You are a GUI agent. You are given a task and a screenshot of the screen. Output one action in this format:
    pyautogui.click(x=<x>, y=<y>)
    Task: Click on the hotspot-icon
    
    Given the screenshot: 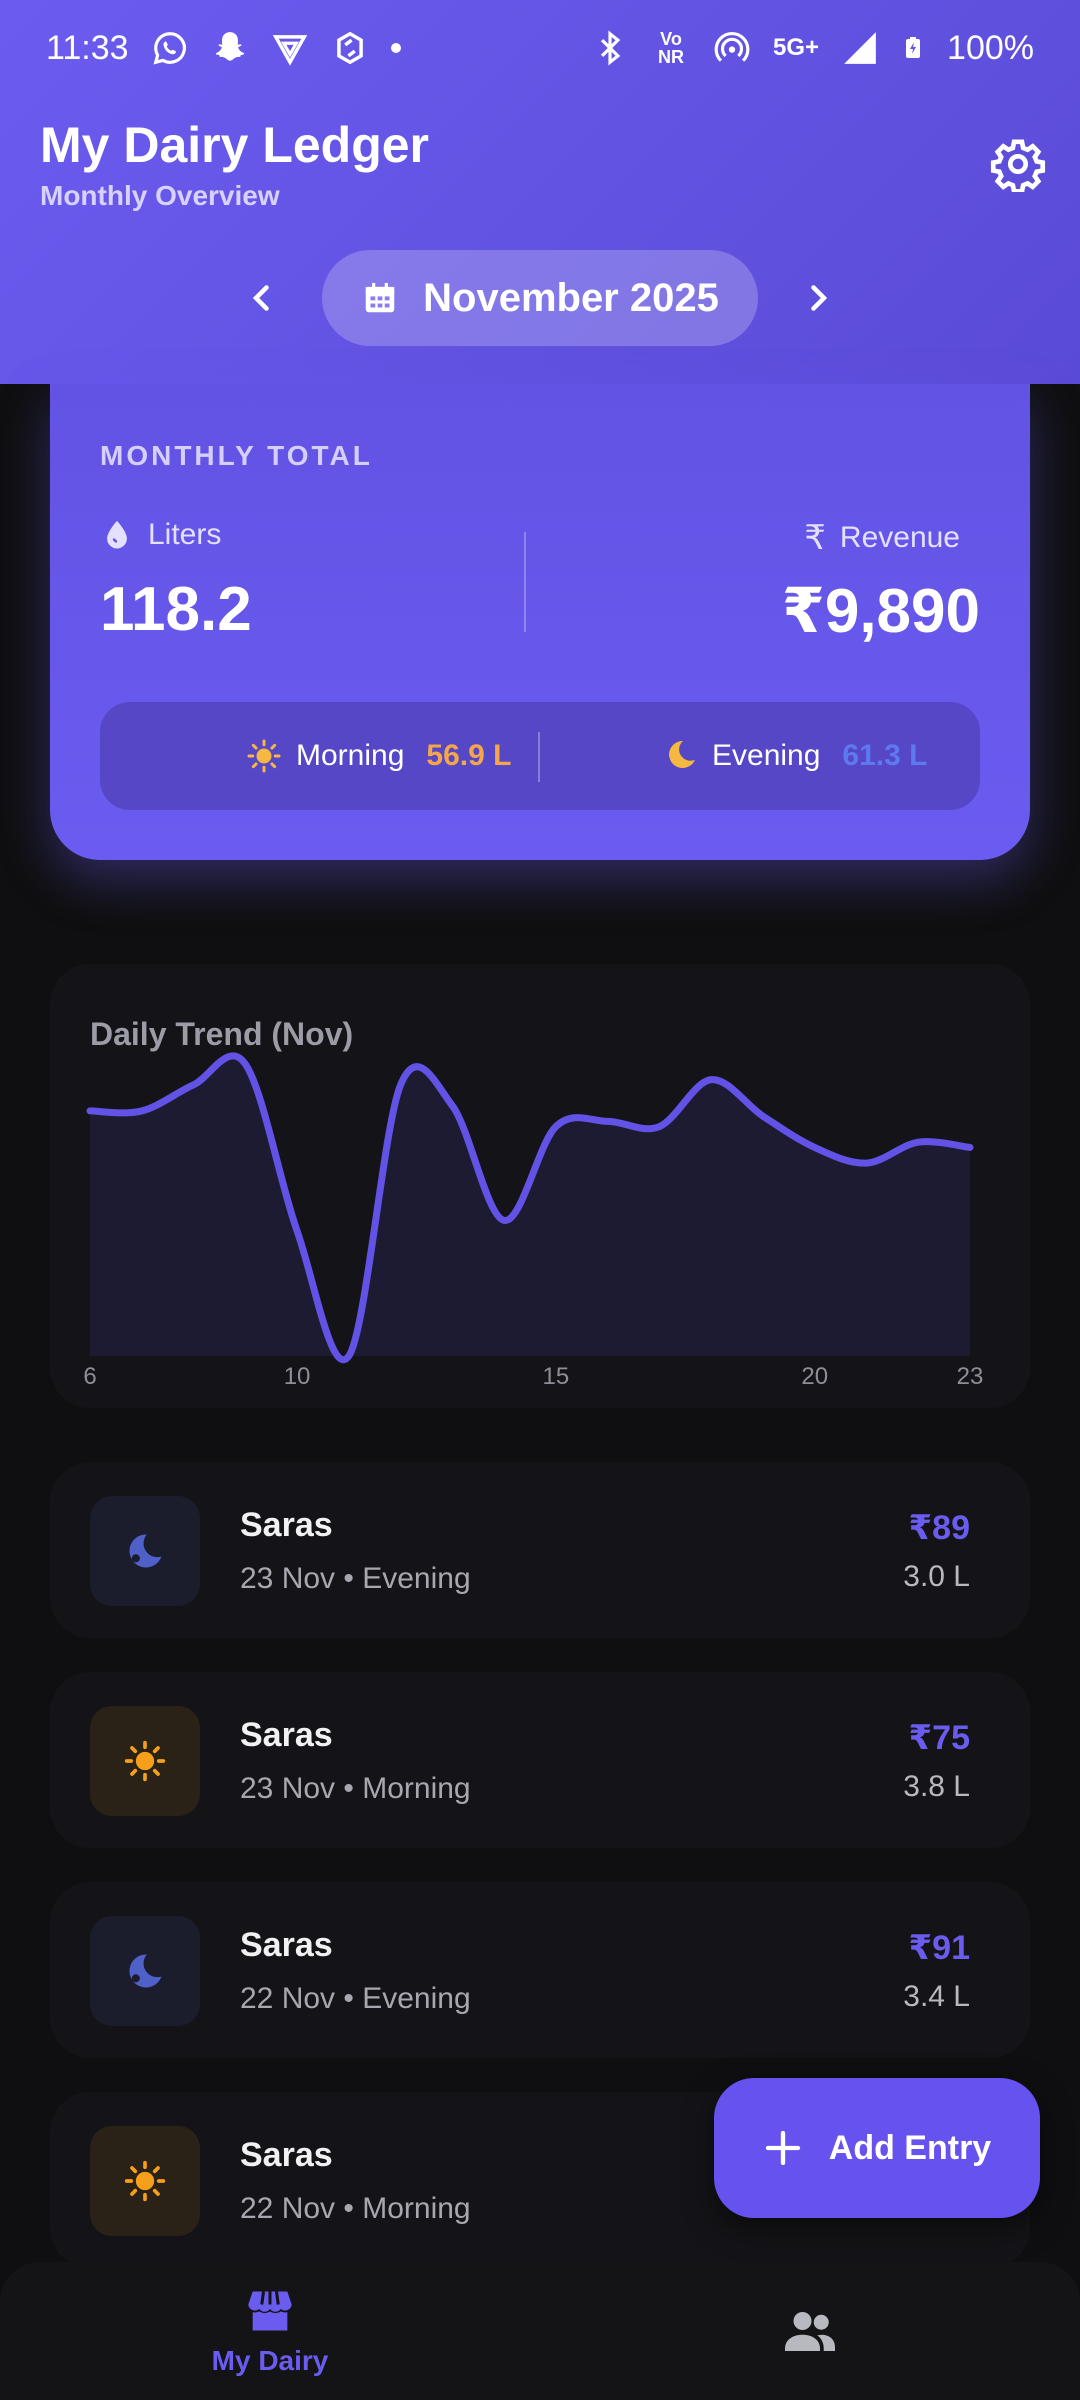 What is the action you would take?
    pyautogui.click(x=732, y=47)
    